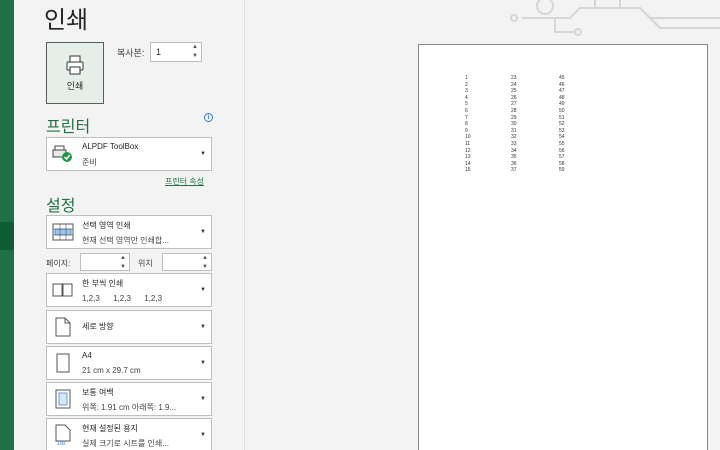 The image size is (720, 450). Describe the element at coordinates (63, 399) in the screenshot. I see `margins-icon` at that location.